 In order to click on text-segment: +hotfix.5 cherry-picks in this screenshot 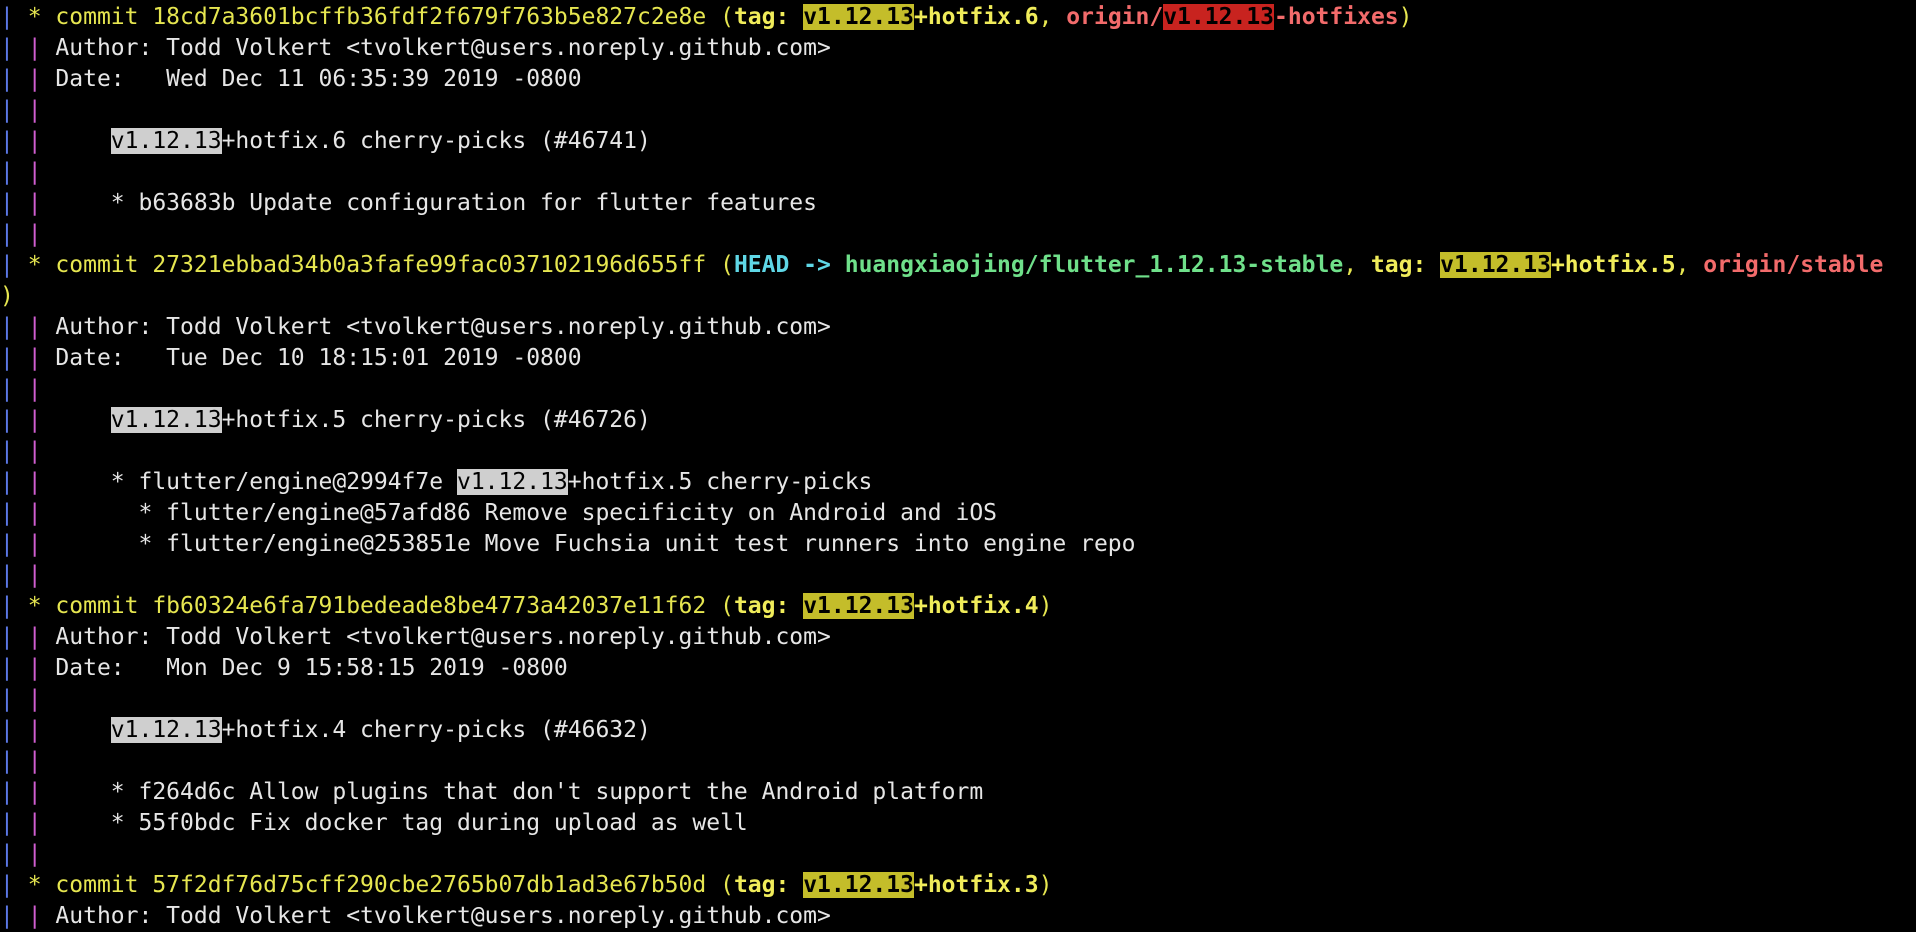, I will do `click(720, 482)`.